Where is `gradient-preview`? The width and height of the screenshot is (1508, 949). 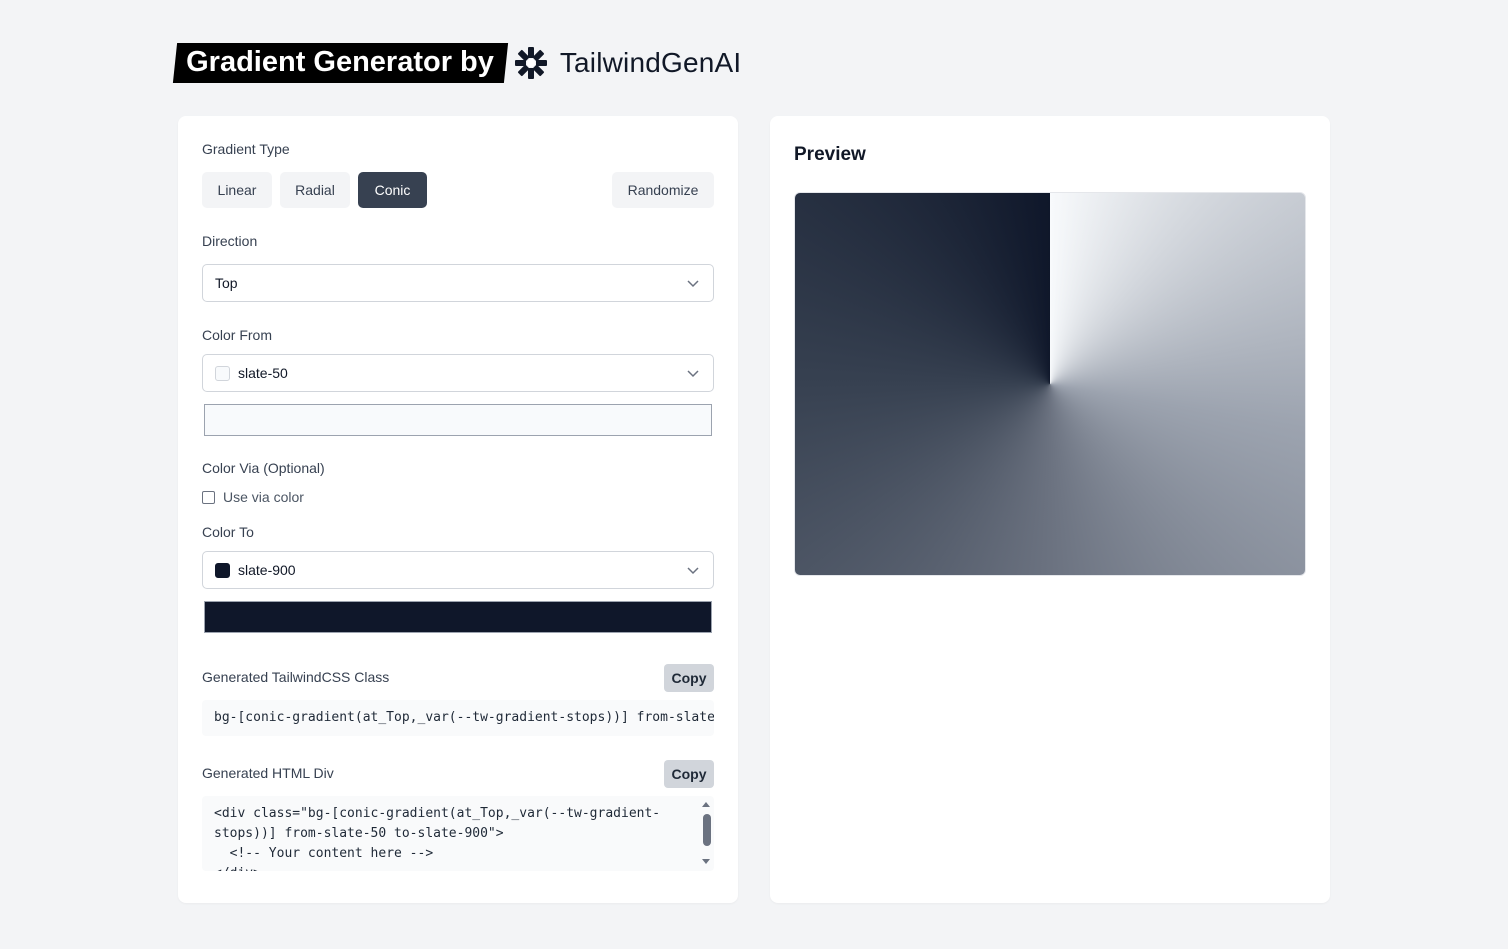 gradient-preview is located at coordinates (1050, 384).